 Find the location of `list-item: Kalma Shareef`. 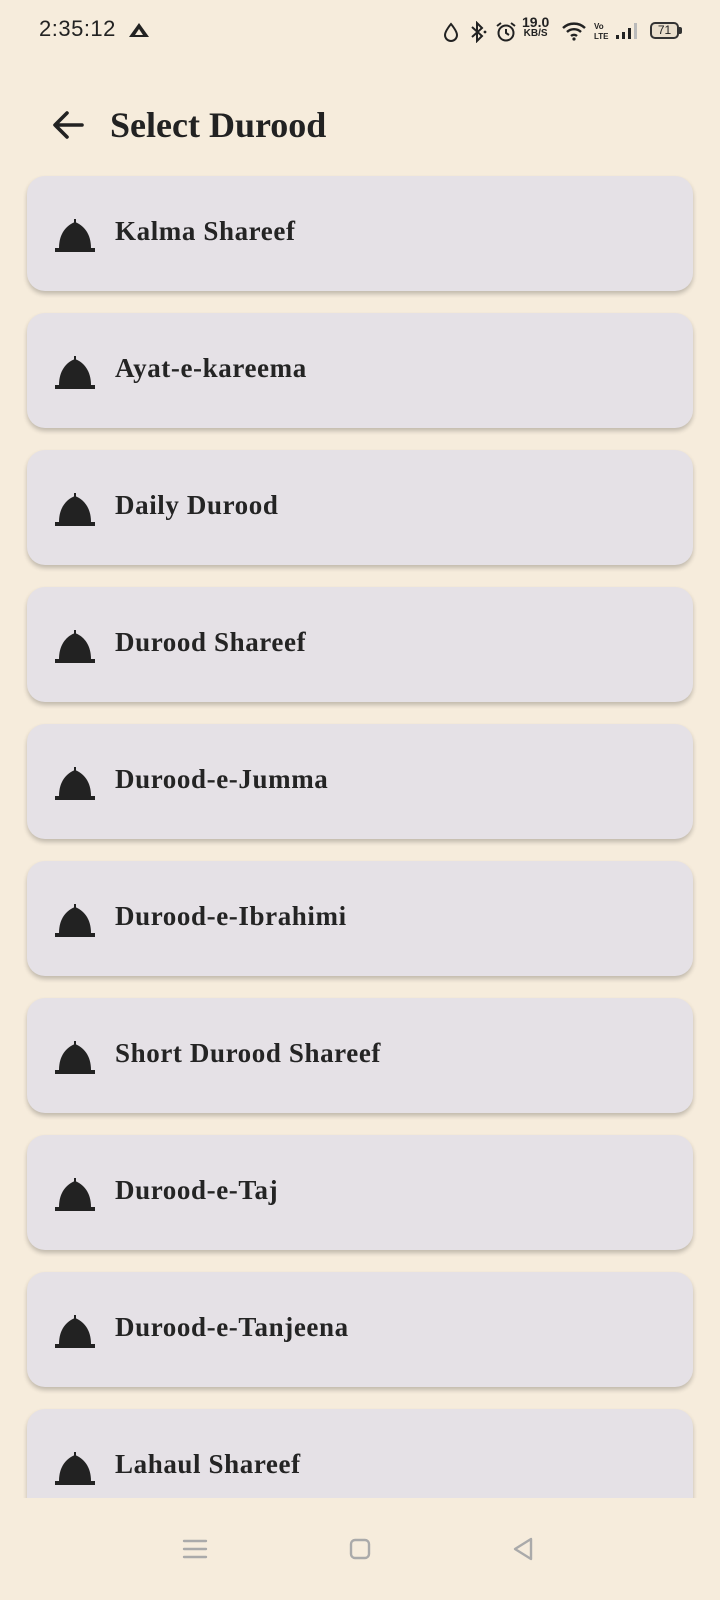

list-item: Kalma Shareef is located at coordinates (360, 233).